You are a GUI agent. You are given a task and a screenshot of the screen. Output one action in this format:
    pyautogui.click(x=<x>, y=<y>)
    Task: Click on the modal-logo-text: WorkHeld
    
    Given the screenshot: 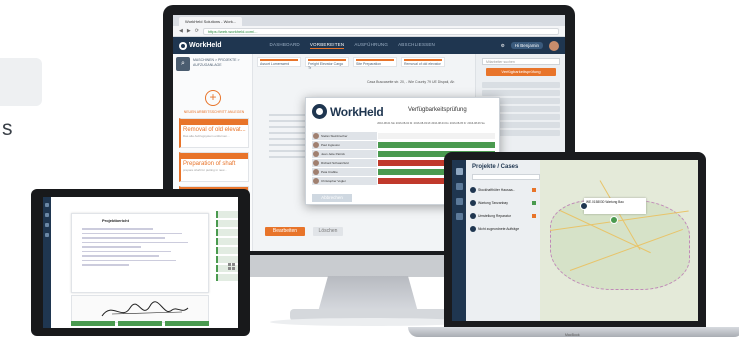 What is the action you would take?
    pyautogui.click(x=357, y=111)
    